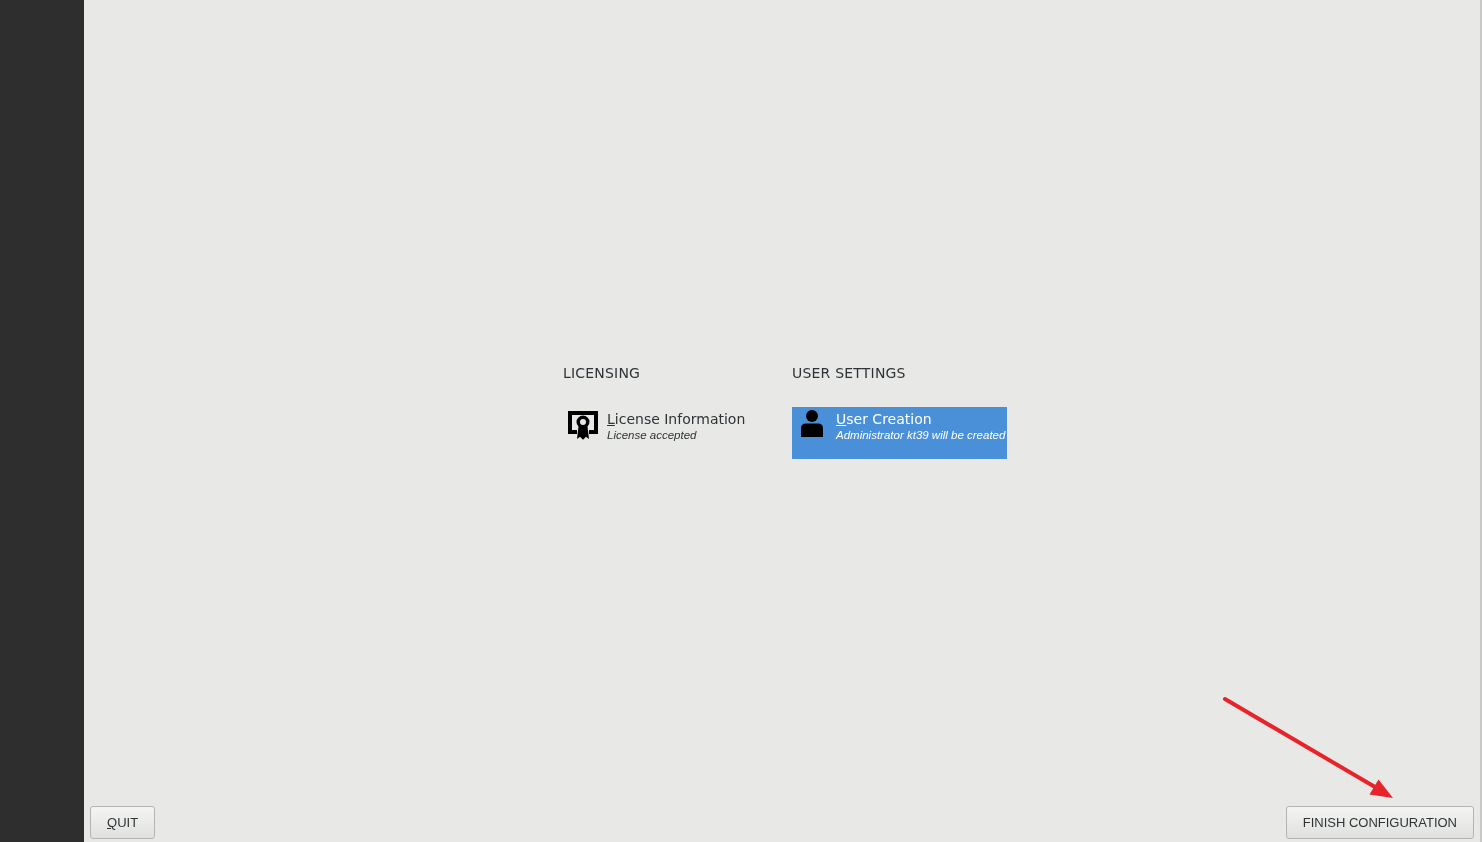 Image resolution: width=1482 pixels, height=842 pixels. I want to click on certificate-icon, so click(583, 425).